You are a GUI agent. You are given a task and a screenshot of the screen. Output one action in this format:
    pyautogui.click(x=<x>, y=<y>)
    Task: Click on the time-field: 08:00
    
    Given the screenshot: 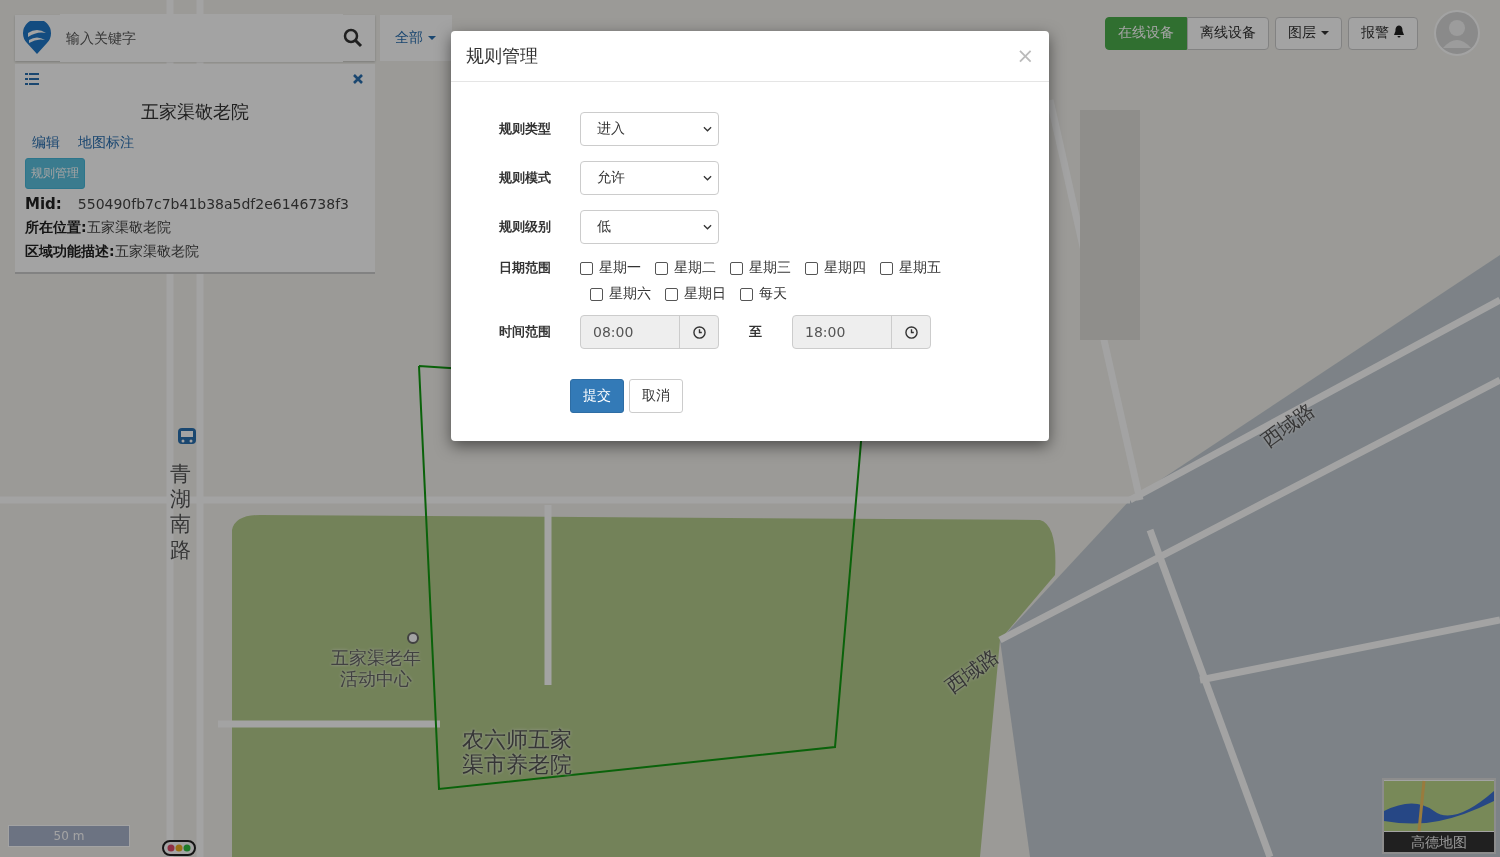 What is the action you would take?
    pyautogui.click(x=649, y=332)
    